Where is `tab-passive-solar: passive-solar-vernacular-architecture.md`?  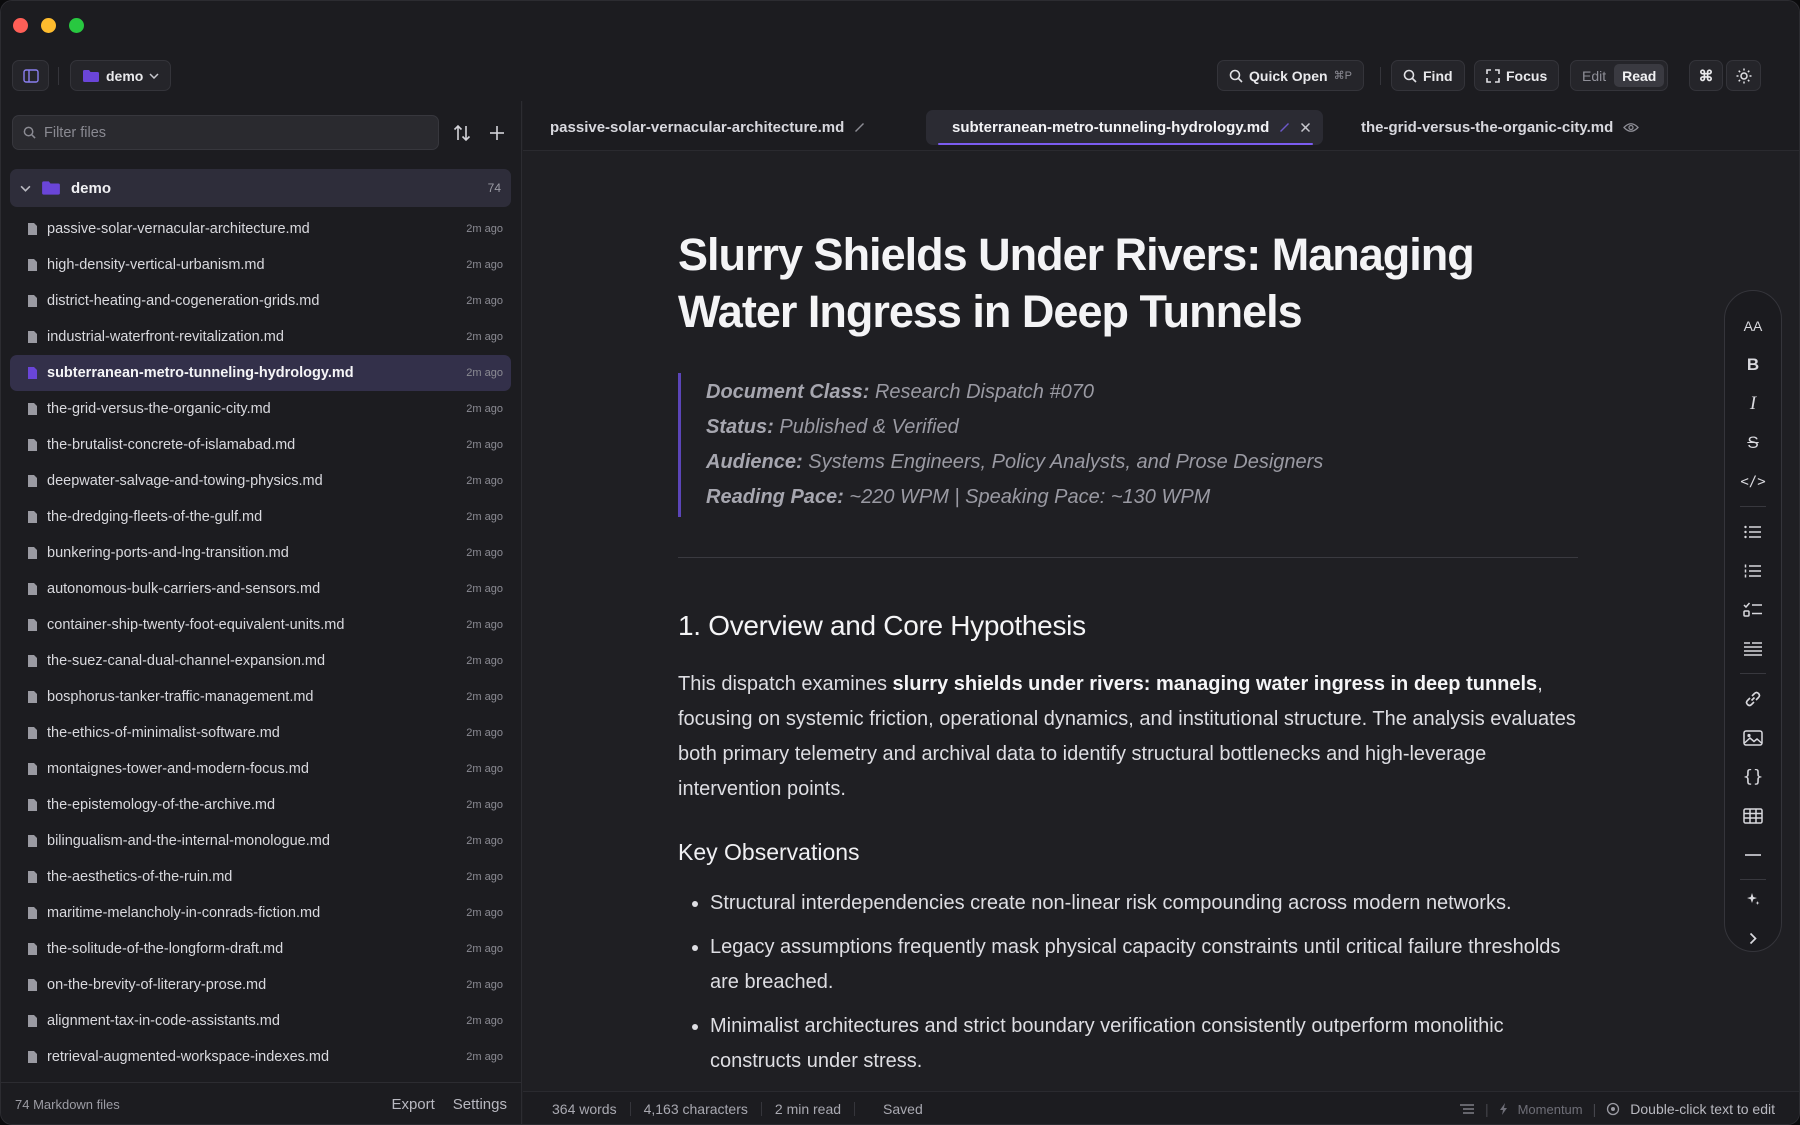 tab-passive-solar: passive-solar-vernacular-architecture.md is located at coordinates (707, 127).